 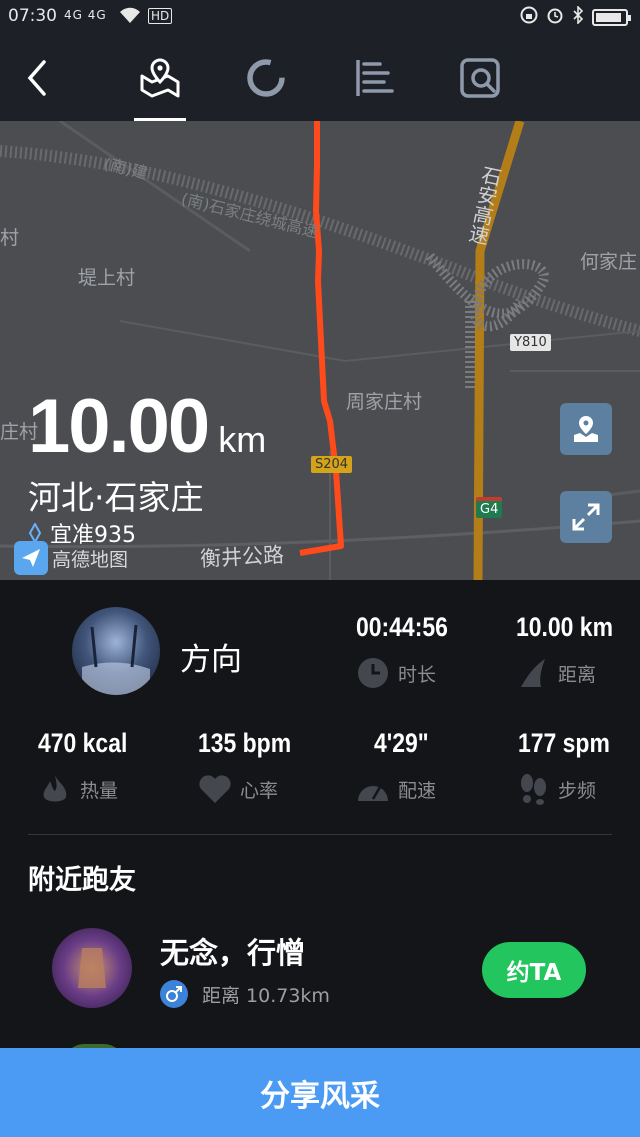 I want to click on signal-icon: 4G 4G, so click(x=85, y=15).